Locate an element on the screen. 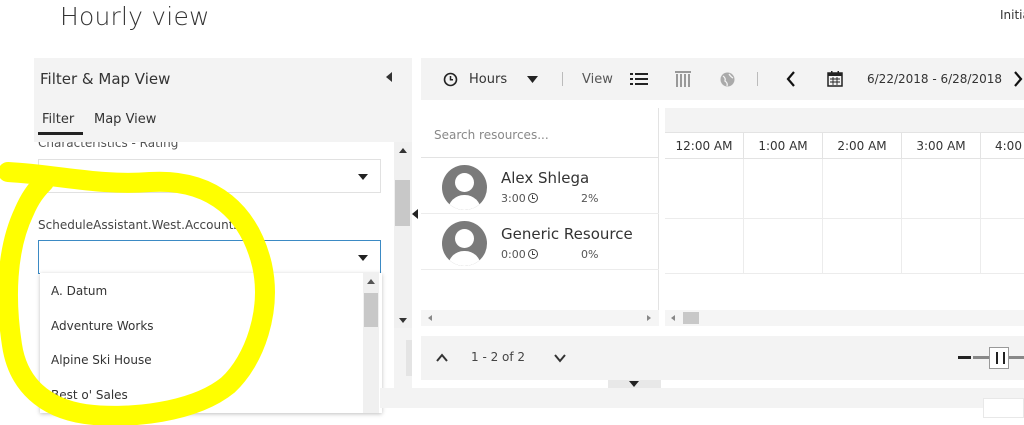  gantt-view-button is located at coordinates (683, 79).